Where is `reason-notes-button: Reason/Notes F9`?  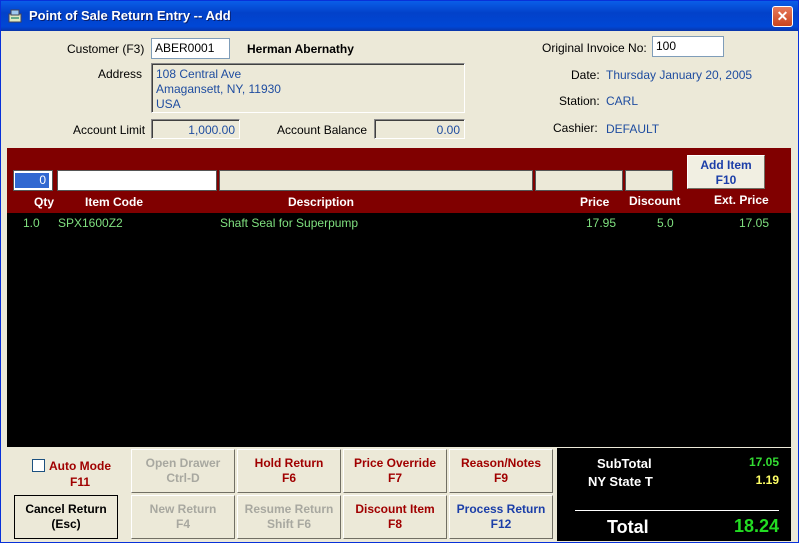 reason-notes-button: Reason/Notes F9 is located at coordinates (501, 471).